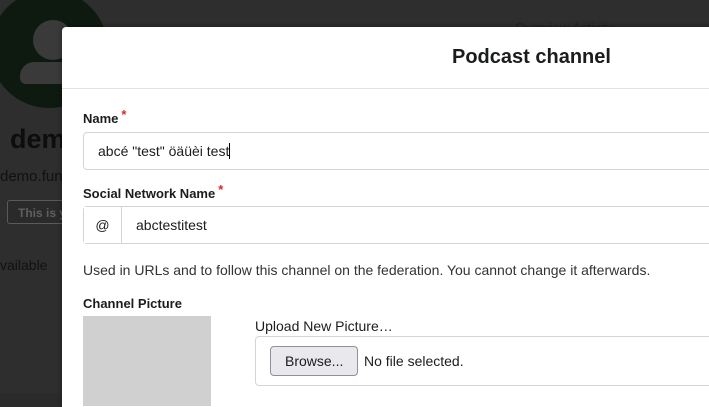  Describe the element at coordinates (396, 151) in the screenshot. I see `name-input: abcé "test" öäüèi test` at that location.